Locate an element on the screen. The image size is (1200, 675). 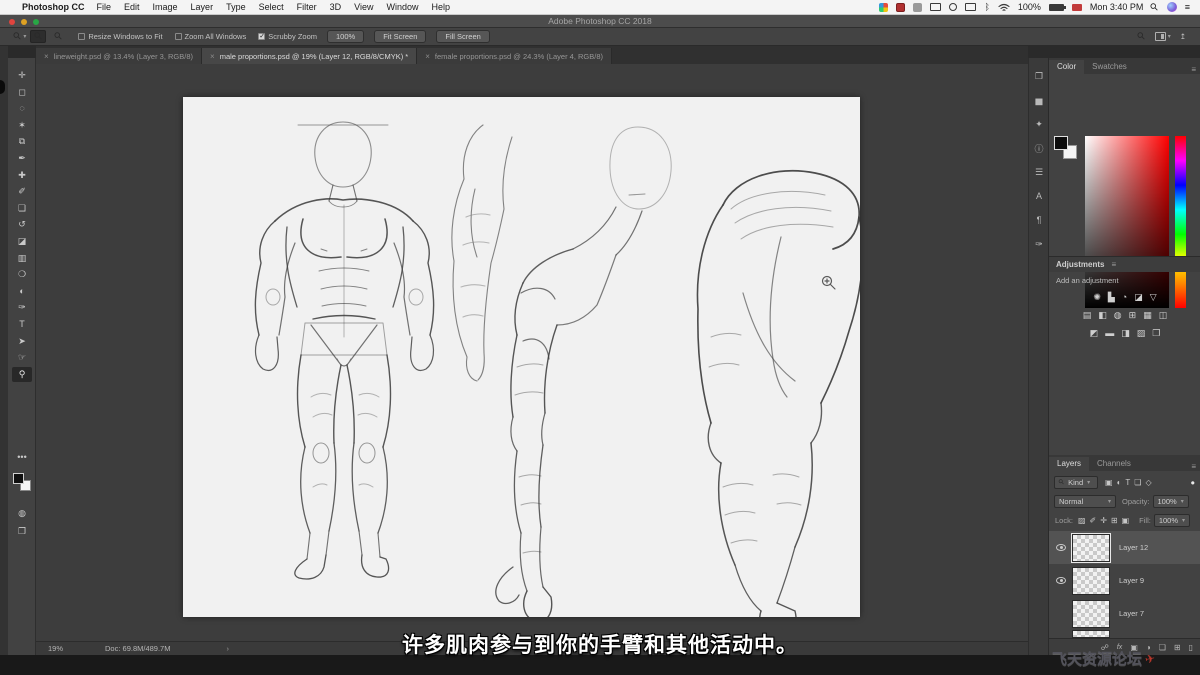
airplay-icon is located at coordinates (971, 7).